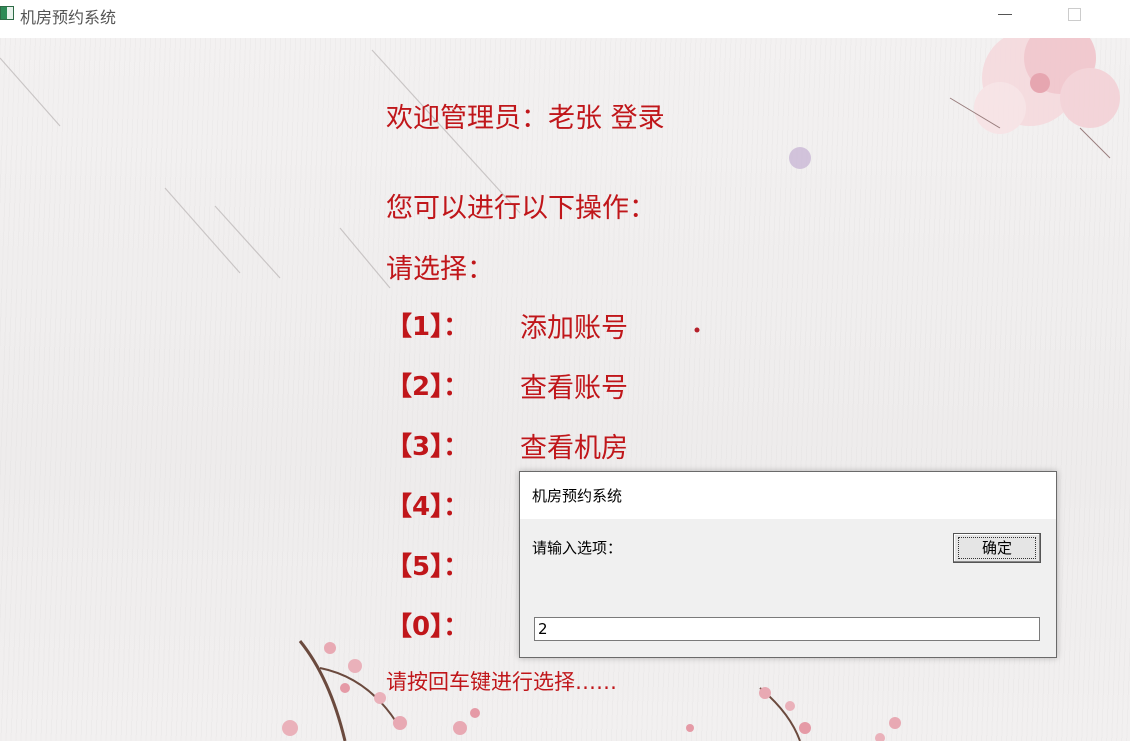  What do you see at coordinates (565, 15) in the screenshot?
I see `window-titlebar: 机房预约系统` at bounding box center [565, 15].